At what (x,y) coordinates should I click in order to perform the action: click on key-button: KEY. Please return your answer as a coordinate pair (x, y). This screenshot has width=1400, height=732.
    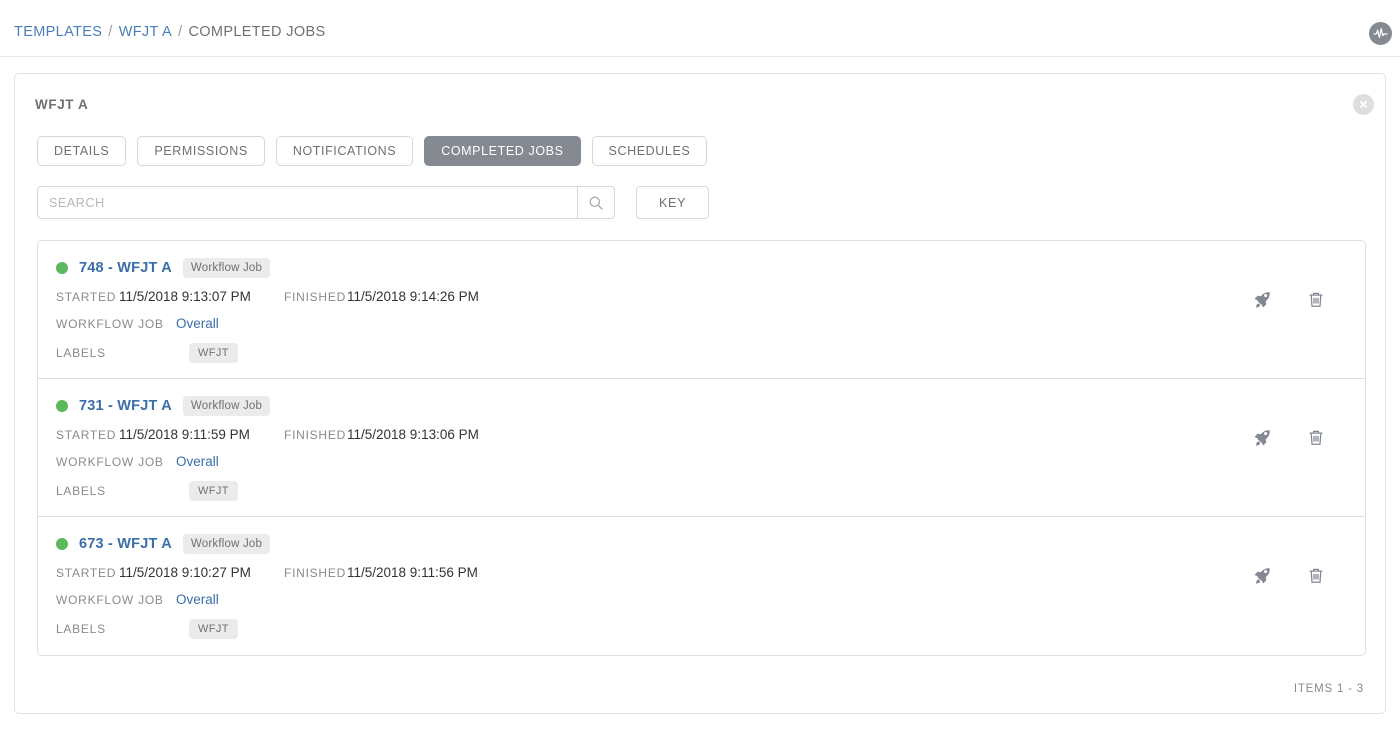
    Looking at the image, I should click on (673, 202).